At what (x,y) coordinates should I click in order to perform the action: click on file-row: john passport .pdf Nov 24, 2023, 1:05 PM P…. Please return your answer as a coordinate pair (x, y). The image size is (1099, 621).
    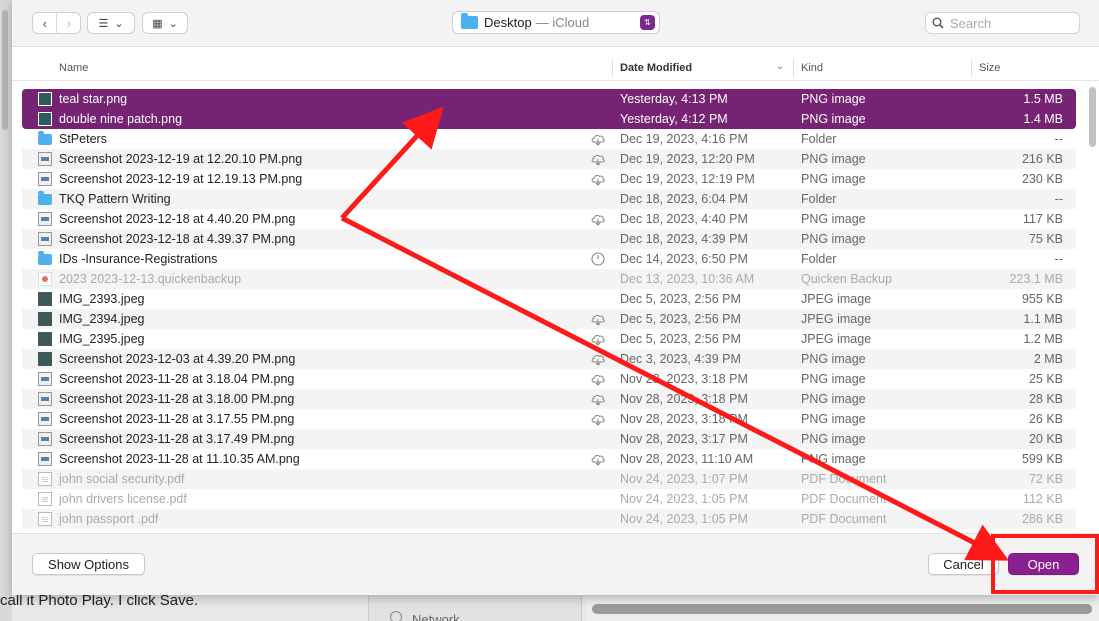
    Looking at the image, I should click on (549, 519).